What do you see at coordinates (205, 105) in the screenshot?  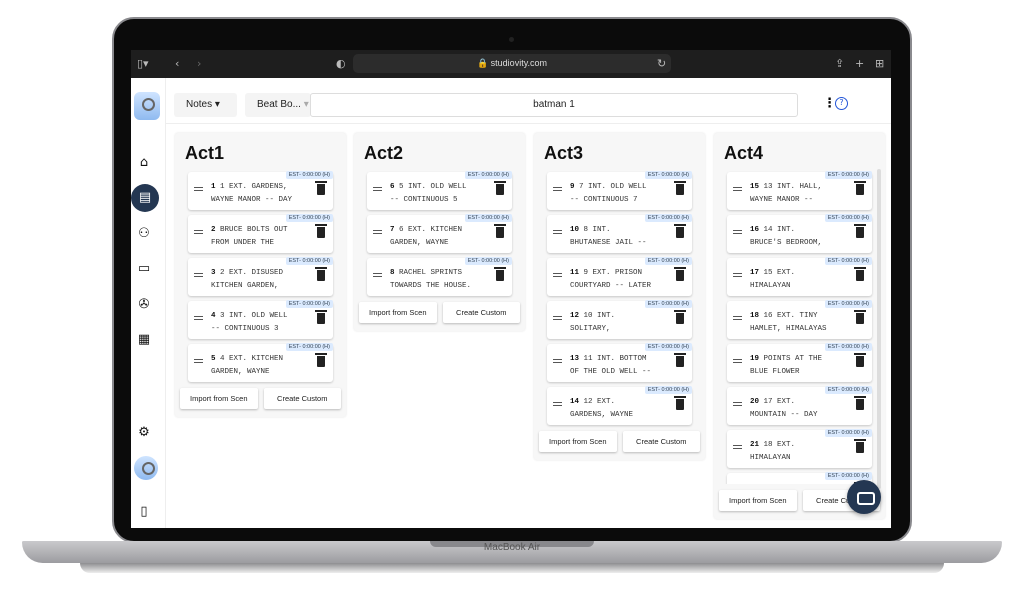 I see `notes-dropdown: Notes ▾` at bounding box center [205, 105].